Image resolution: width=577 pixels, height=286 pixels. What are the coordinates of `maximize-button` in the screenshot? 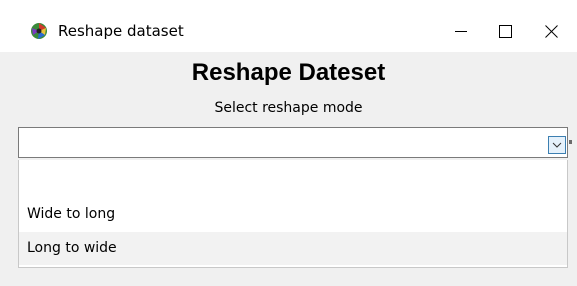 It's located at (505, 31).